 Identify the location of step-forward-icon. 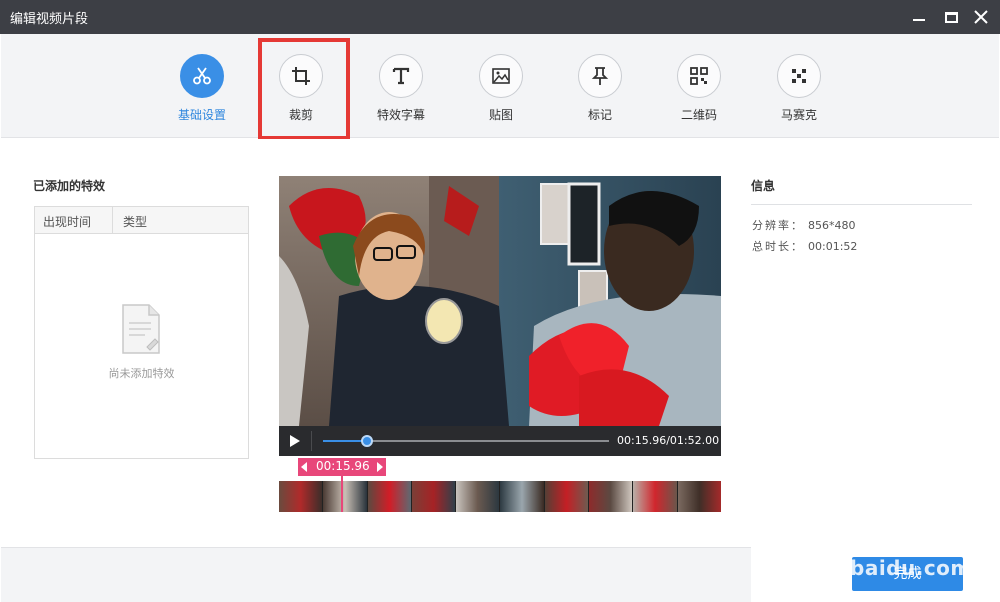
(380, 467).